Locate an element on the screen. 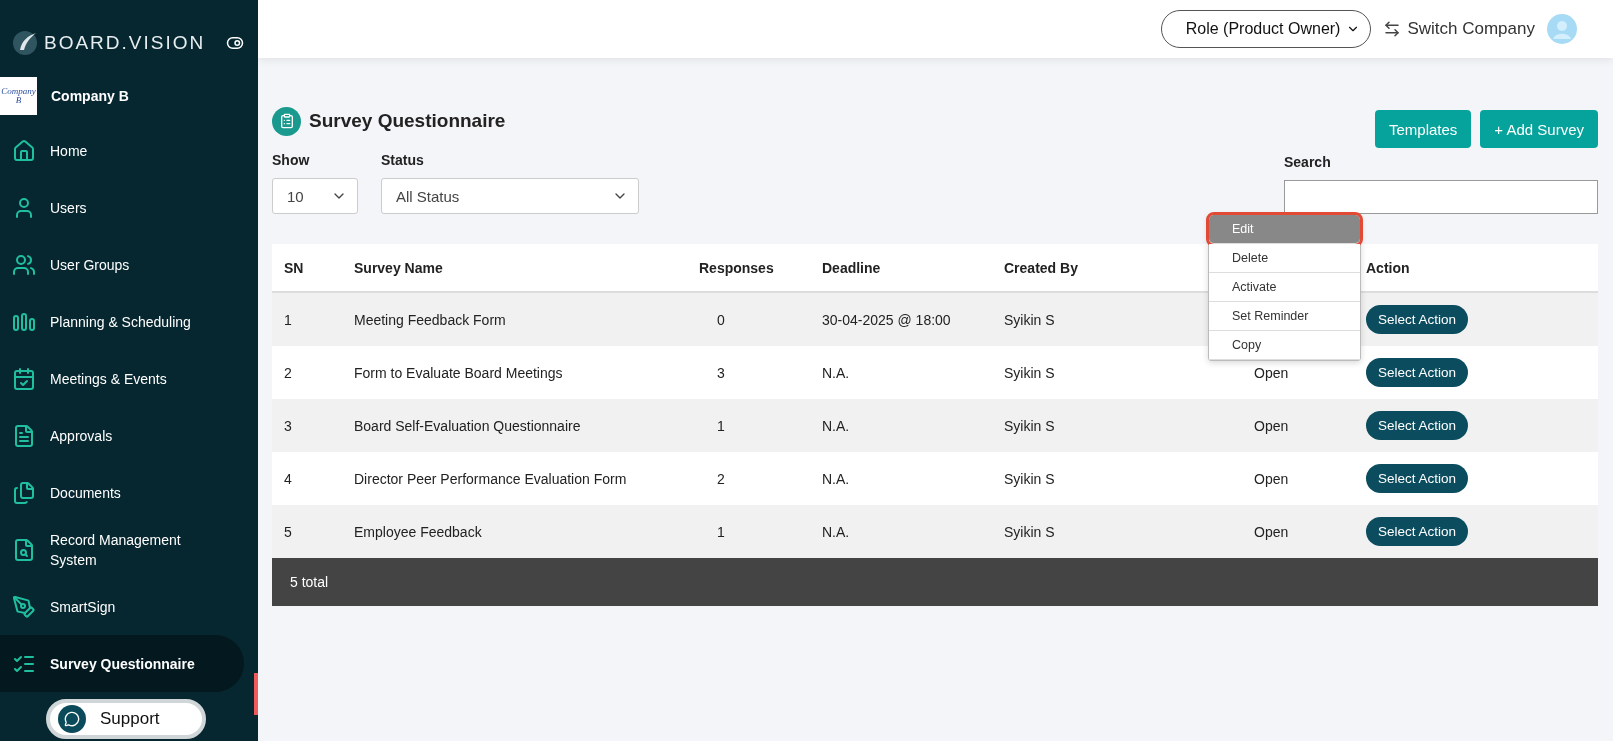 This screenshot has width=1613, height=741. switch-icon is located at coordinates (1392, 29).